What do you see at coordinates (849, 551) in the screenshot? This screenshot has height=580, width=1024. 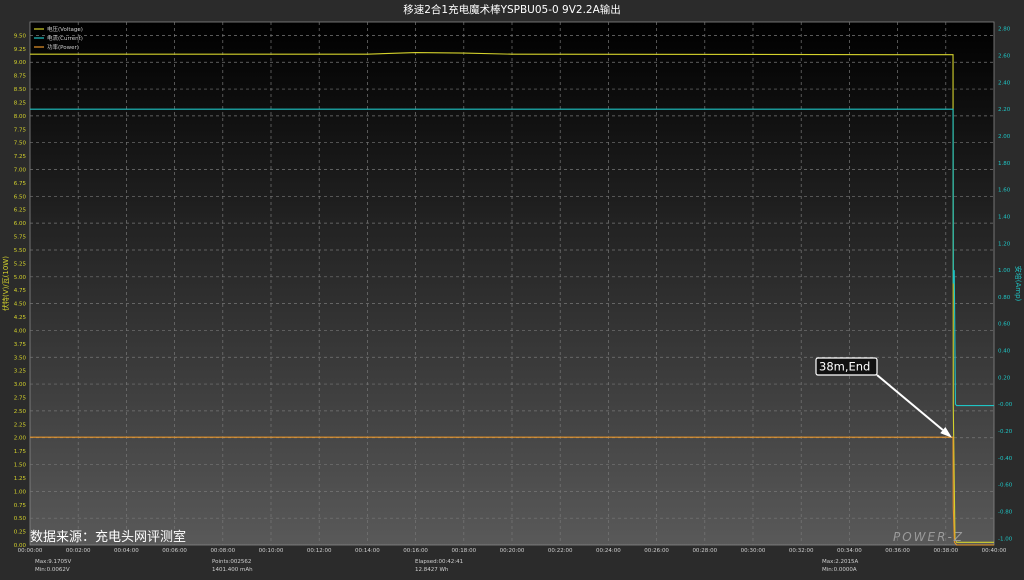 I see `x-tick-label: 00:34:00` at bounding box center [849, 551].